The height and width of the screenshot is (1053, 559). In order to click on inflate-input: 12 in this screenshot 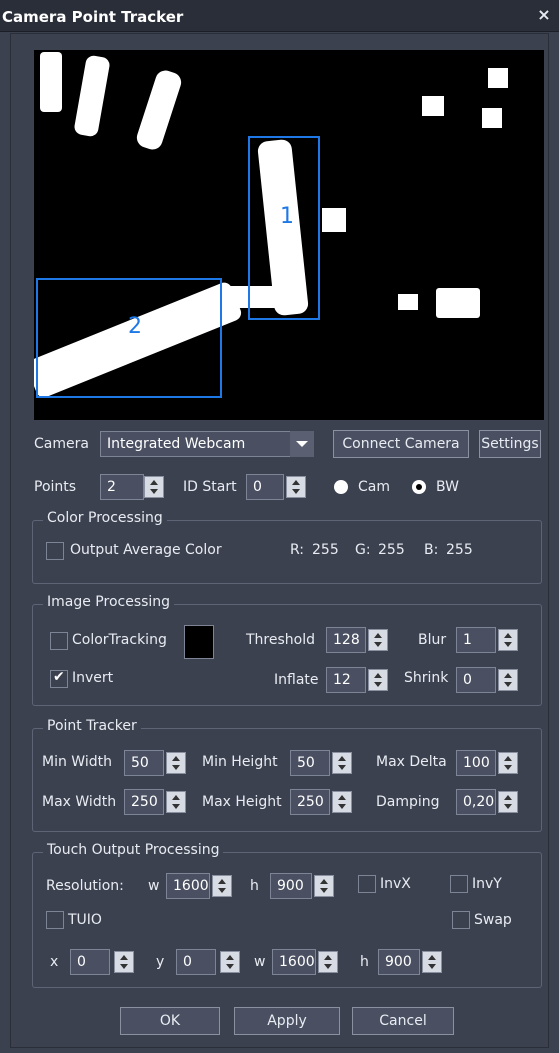, I will do `click(346, 680)`.